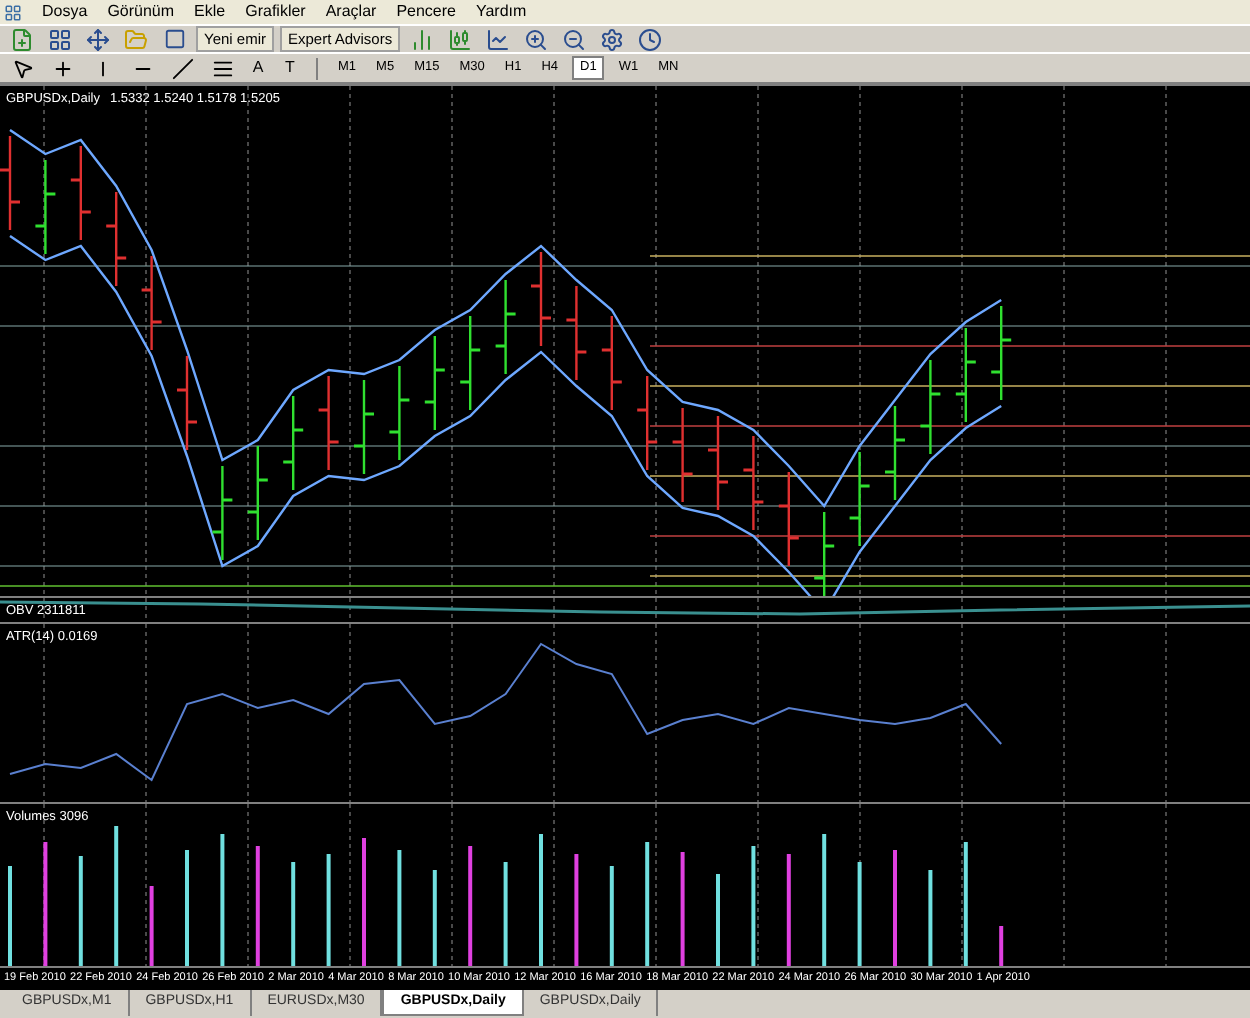  I want to click on app-menu-icon, so click(13, 12).